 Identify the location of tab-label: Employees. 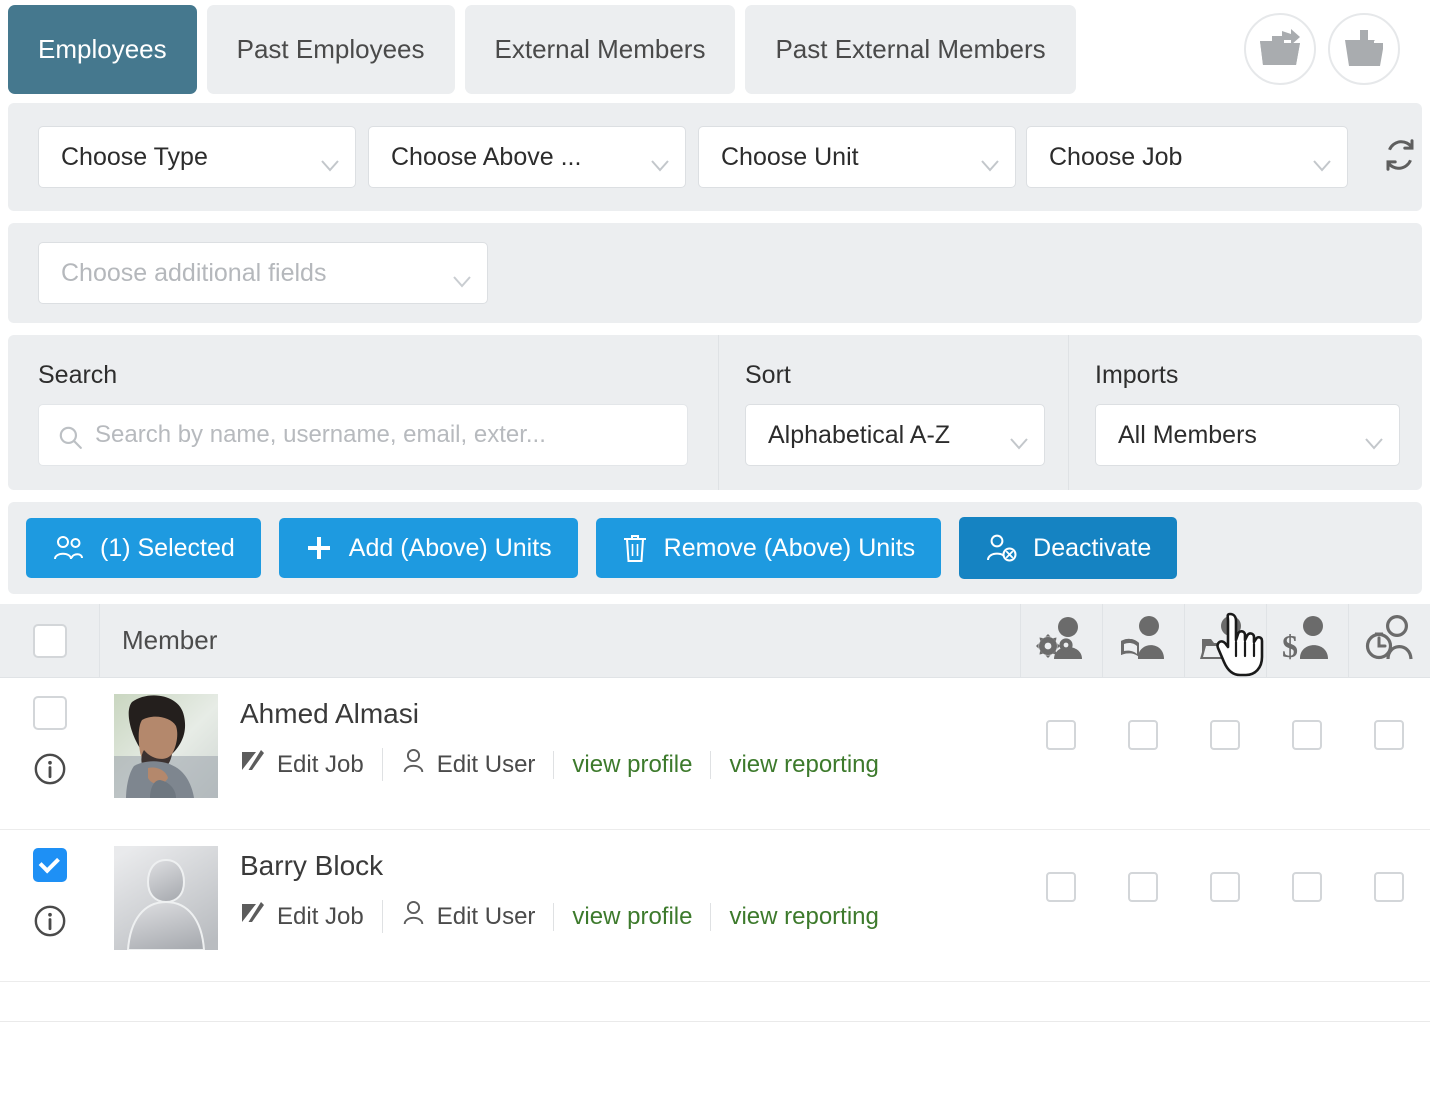
(102, 49).